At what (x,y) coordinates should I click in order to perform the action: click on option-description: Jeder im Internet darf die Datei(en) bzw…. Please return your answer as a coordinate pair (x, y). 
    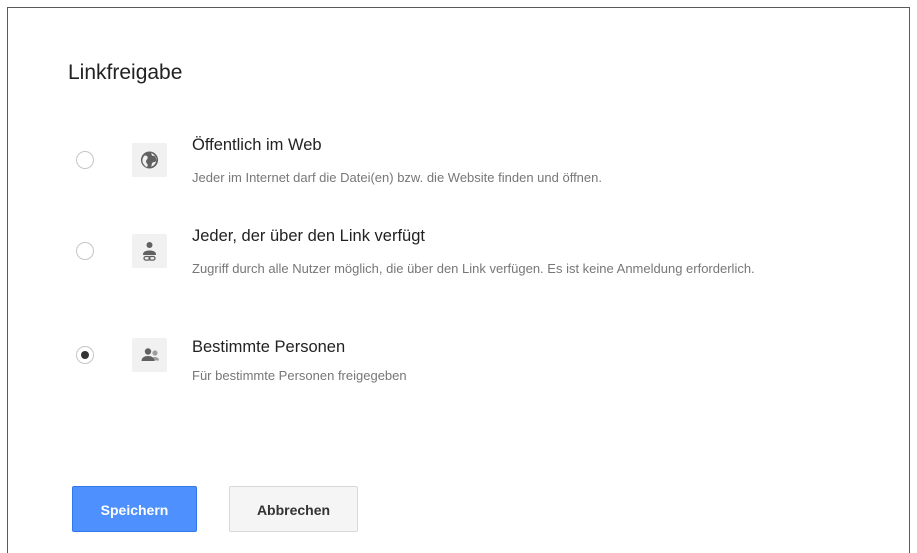
    Looking at the image, I should click on (397, 177).